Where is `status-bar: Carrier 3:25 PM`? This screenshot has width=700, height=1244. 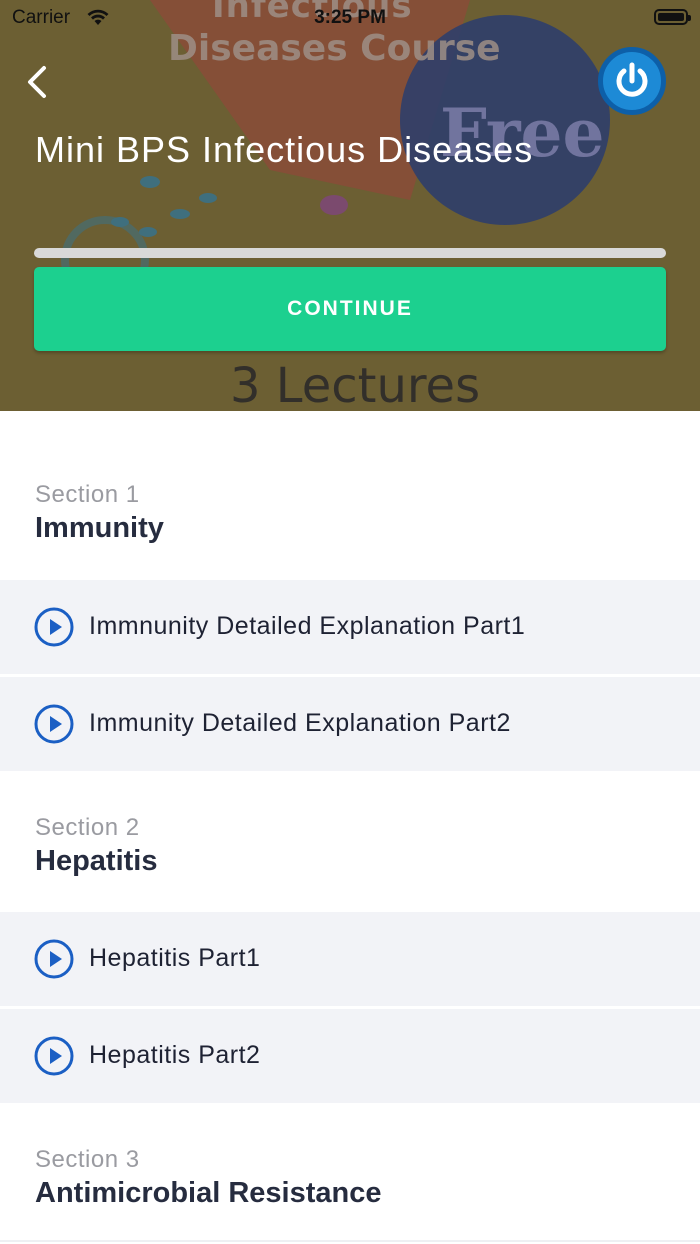 status-bar: Carrier 3:25 PM is located at coordinates (350, 18).